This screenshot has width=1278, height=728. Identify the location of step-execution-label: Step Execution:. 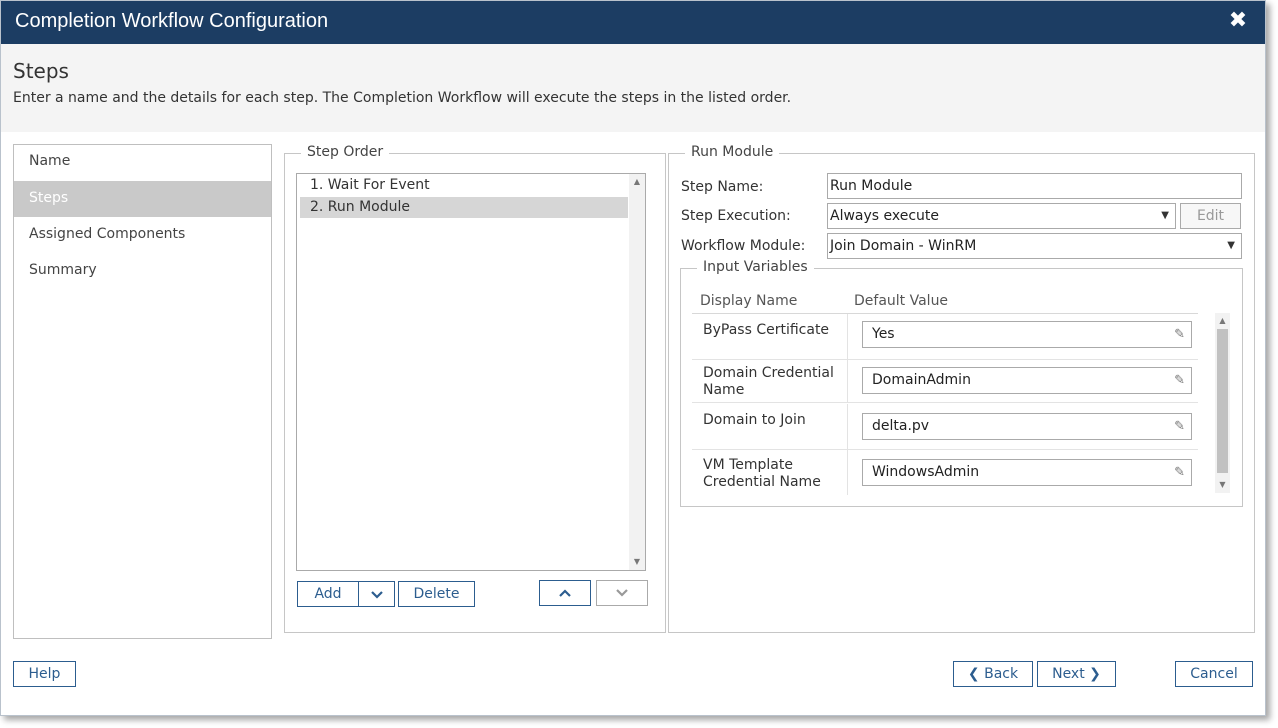
(736, 216).